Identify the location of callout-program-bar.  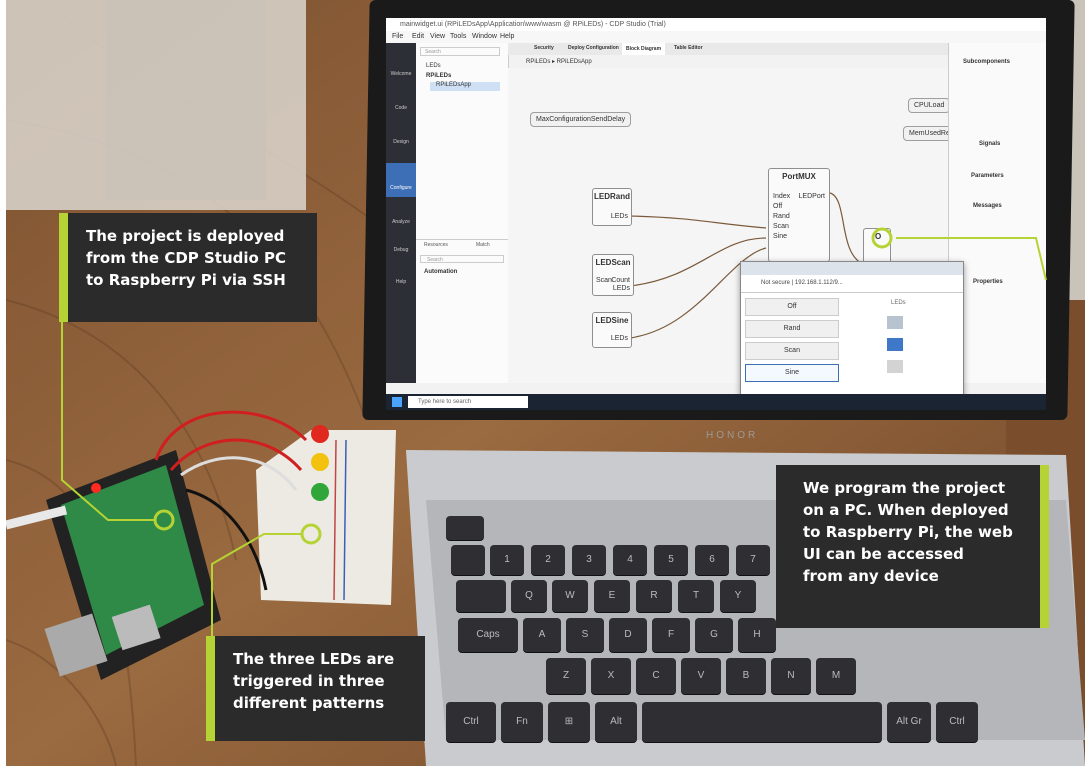
(1044, 546).